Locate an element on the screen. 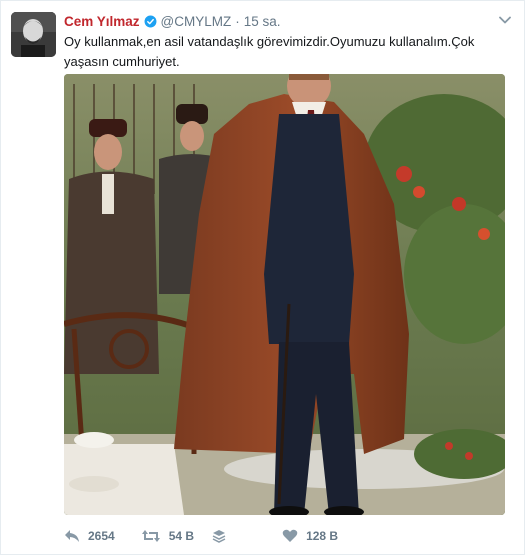 The width and height of the screenshot is (525, 555). layers-action is located at coordinates (219, 536).